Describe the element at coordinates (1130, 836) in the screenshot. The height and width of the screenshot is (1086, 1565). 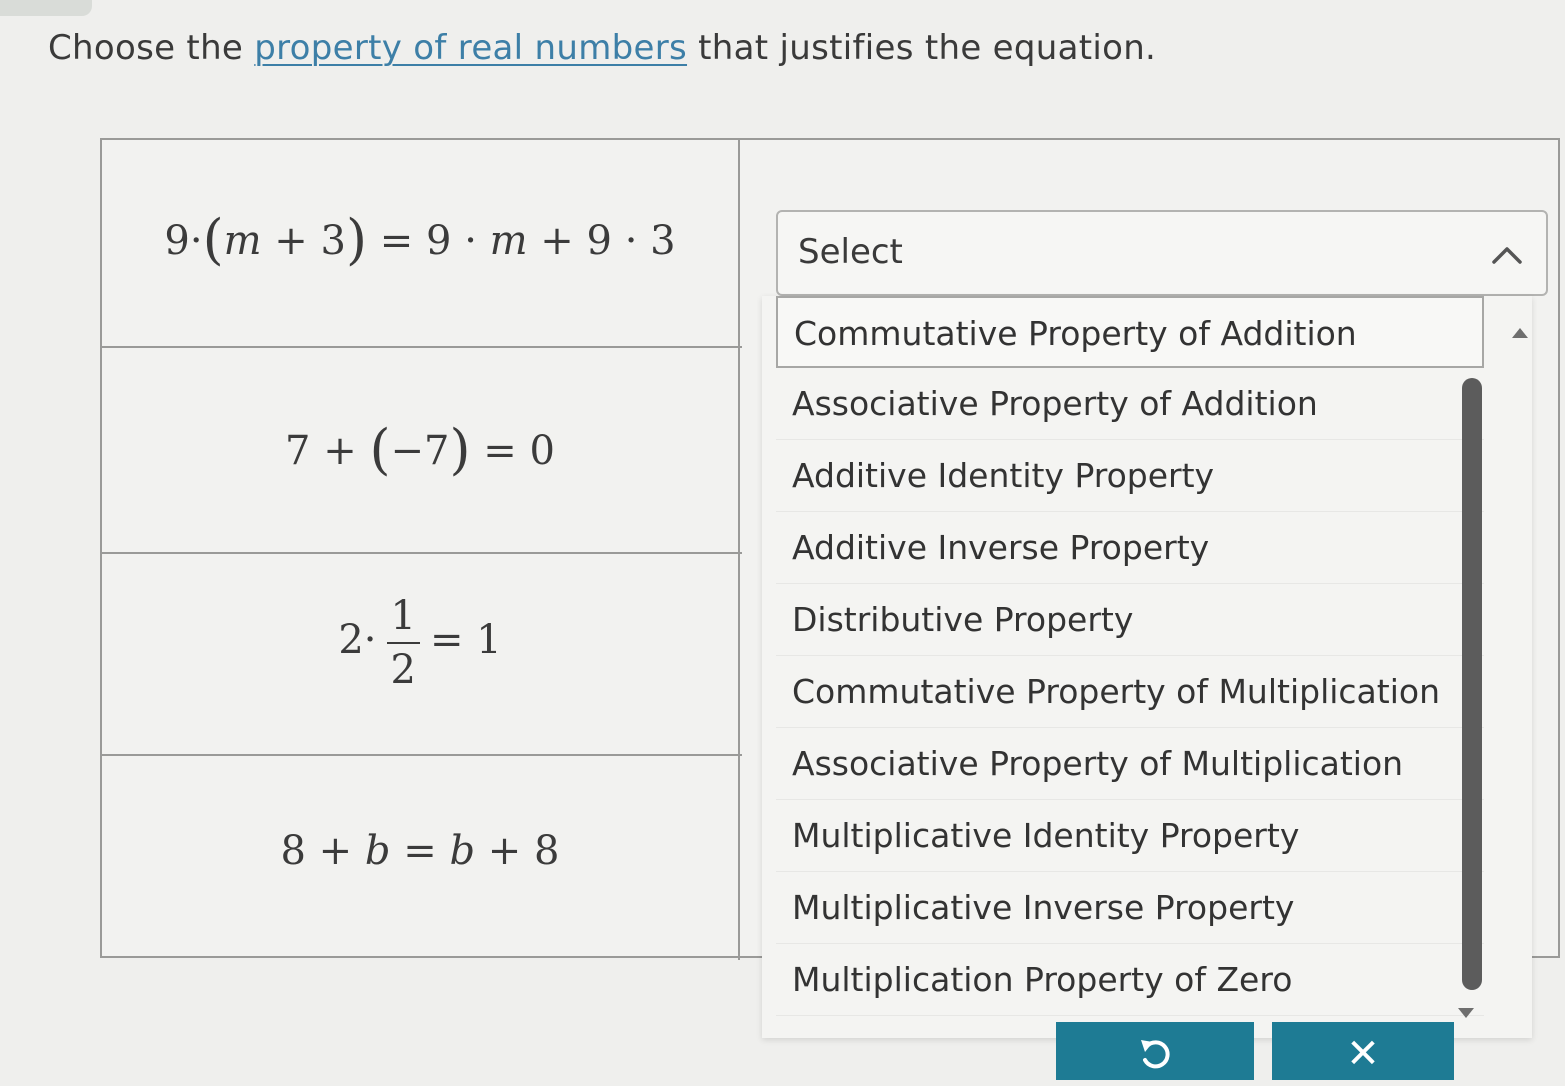
I see `option-multiplicative-identity: Multiplicative Identity Property` at that location.